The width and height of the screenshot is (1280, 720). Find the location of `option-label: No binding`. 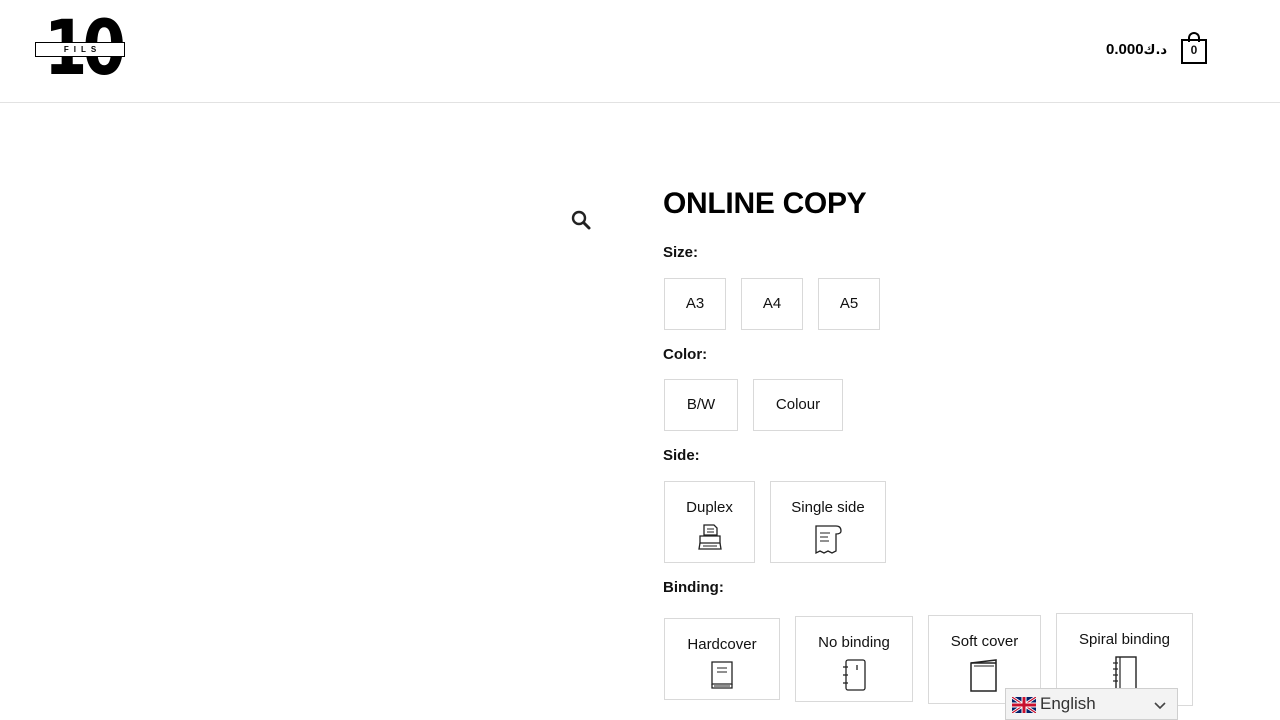

option-label: No binding is located at coordinates (854, 642).